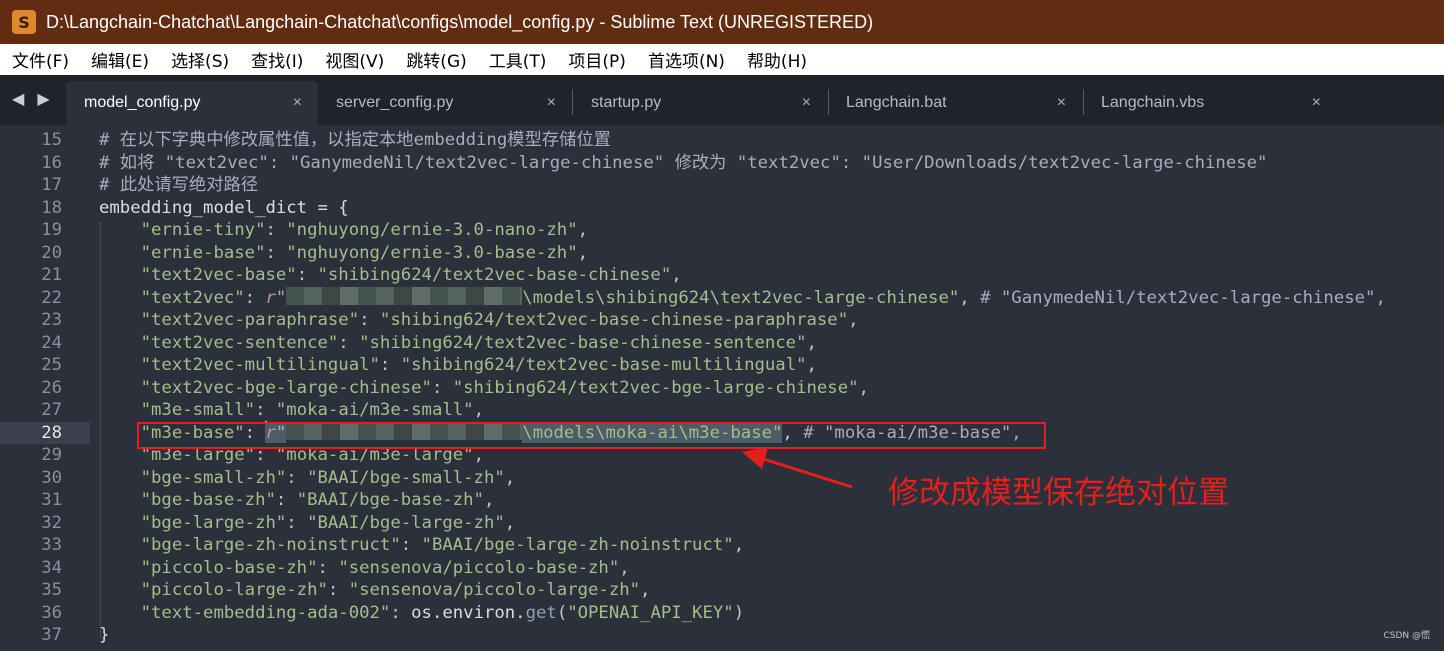 The width and height of the screenshot is (1444, 651). Describe the element at coordinates (120, 59) in the screenshot. I see `menu-edit: 编辑(E)` at that location.